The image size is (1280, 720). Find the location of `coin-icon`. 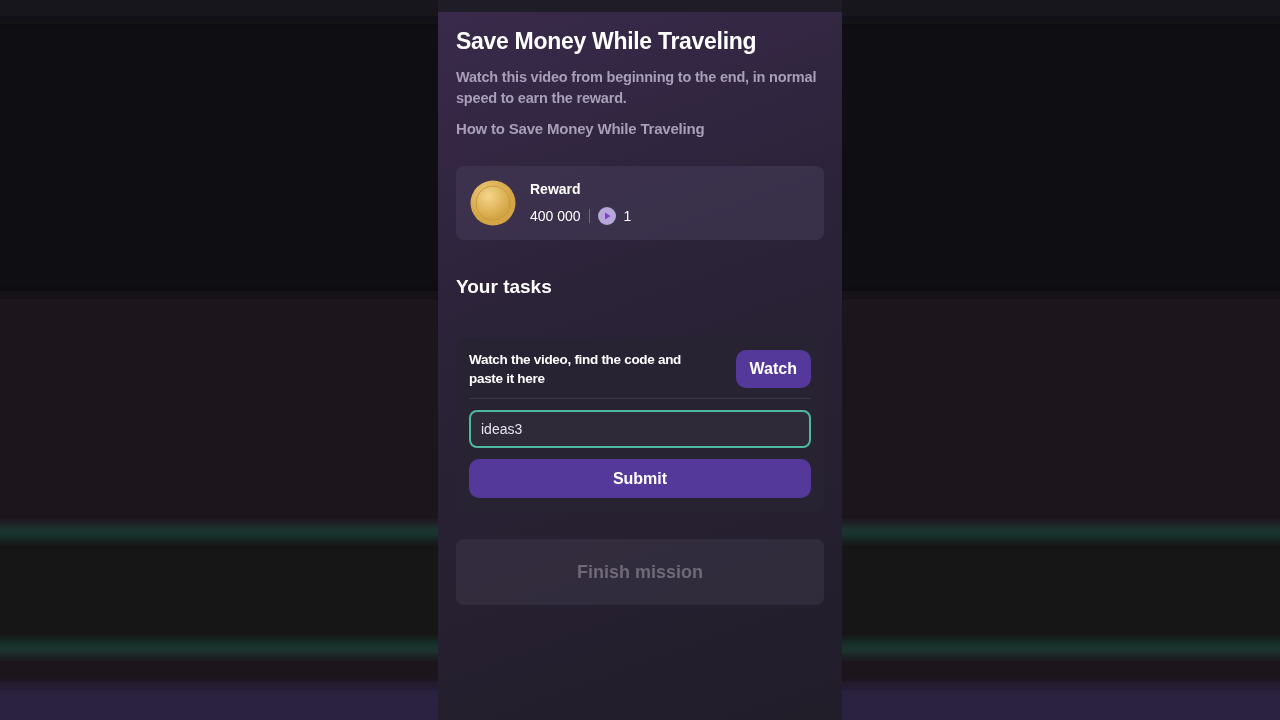

coin-icon is located at coordinates (493, 203).